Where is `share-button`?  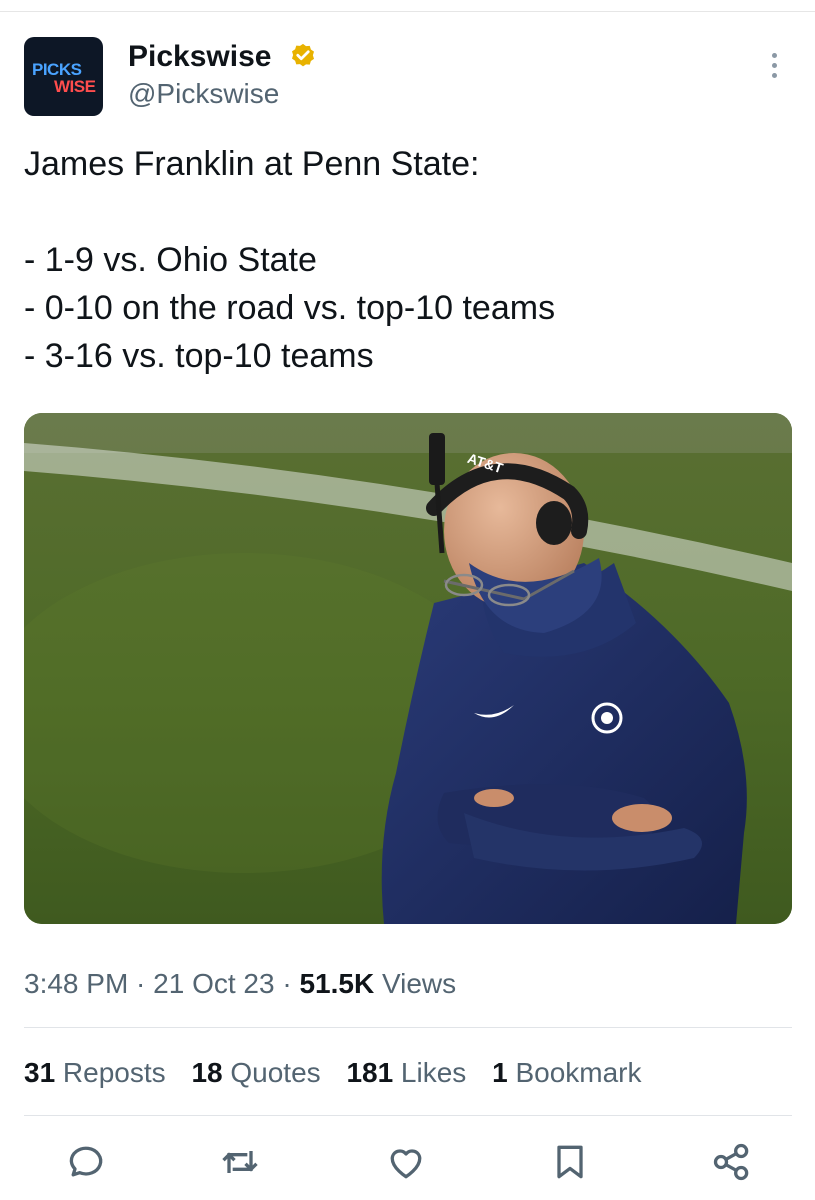
share-button is located at coordinates (732, 1162).